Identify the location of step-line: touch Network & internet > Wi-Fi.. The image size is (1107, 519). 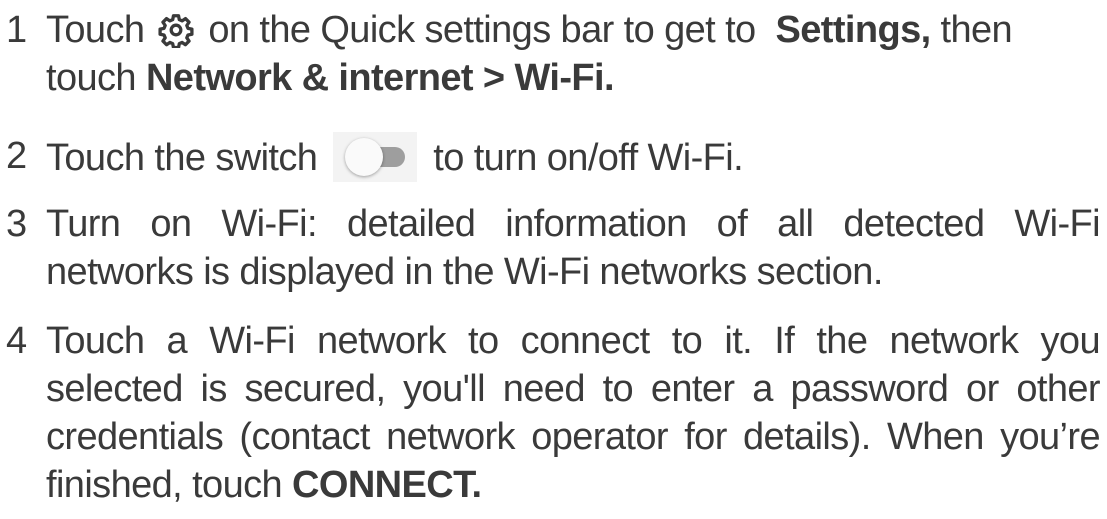
(573, 78).